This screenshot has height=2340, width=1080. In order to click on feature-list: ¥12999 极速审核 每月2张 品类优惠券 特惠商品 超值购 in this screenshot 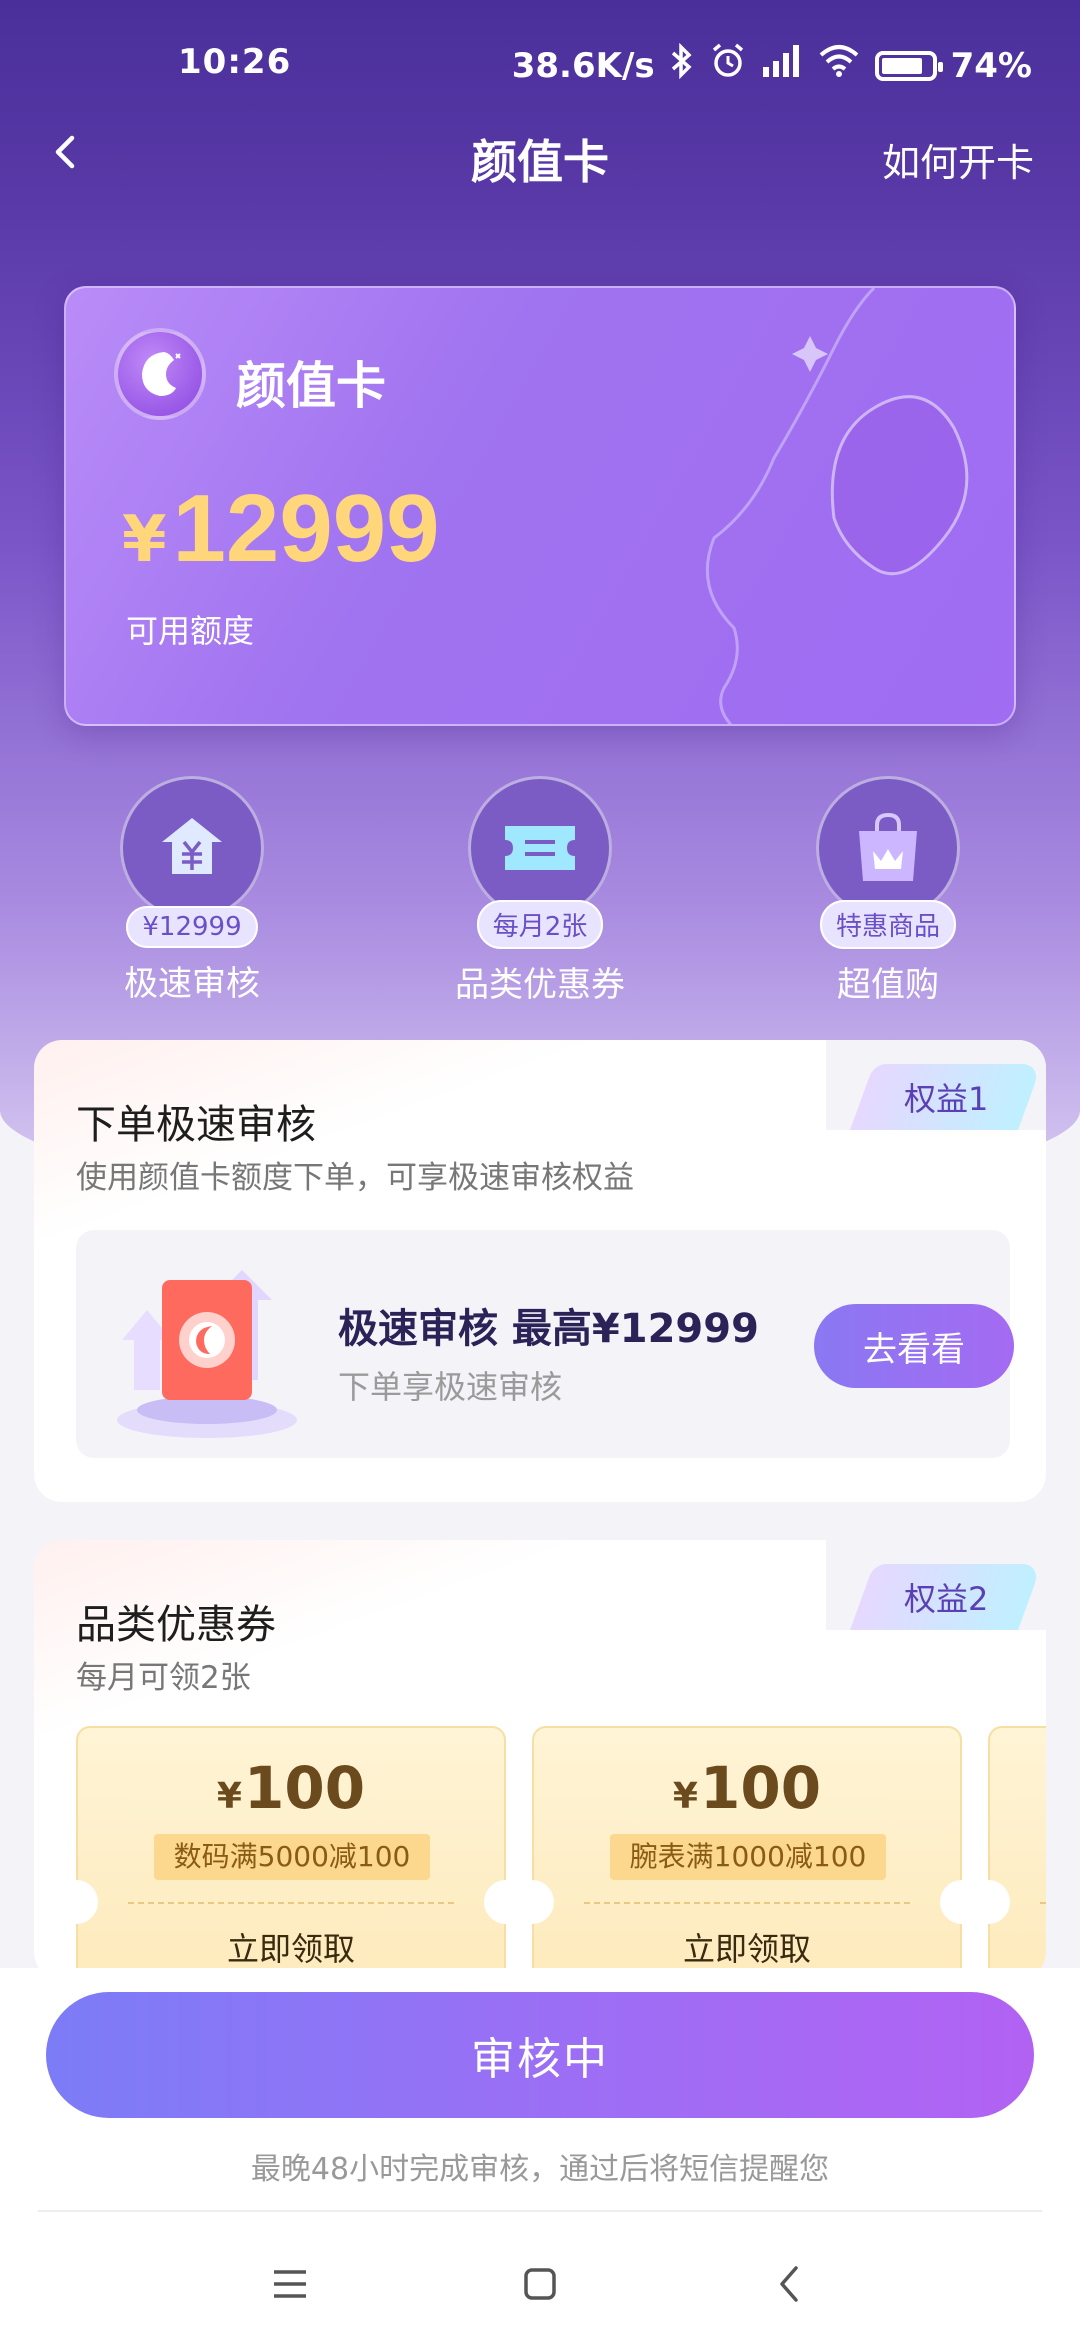, I will do `click(540, 890)`.